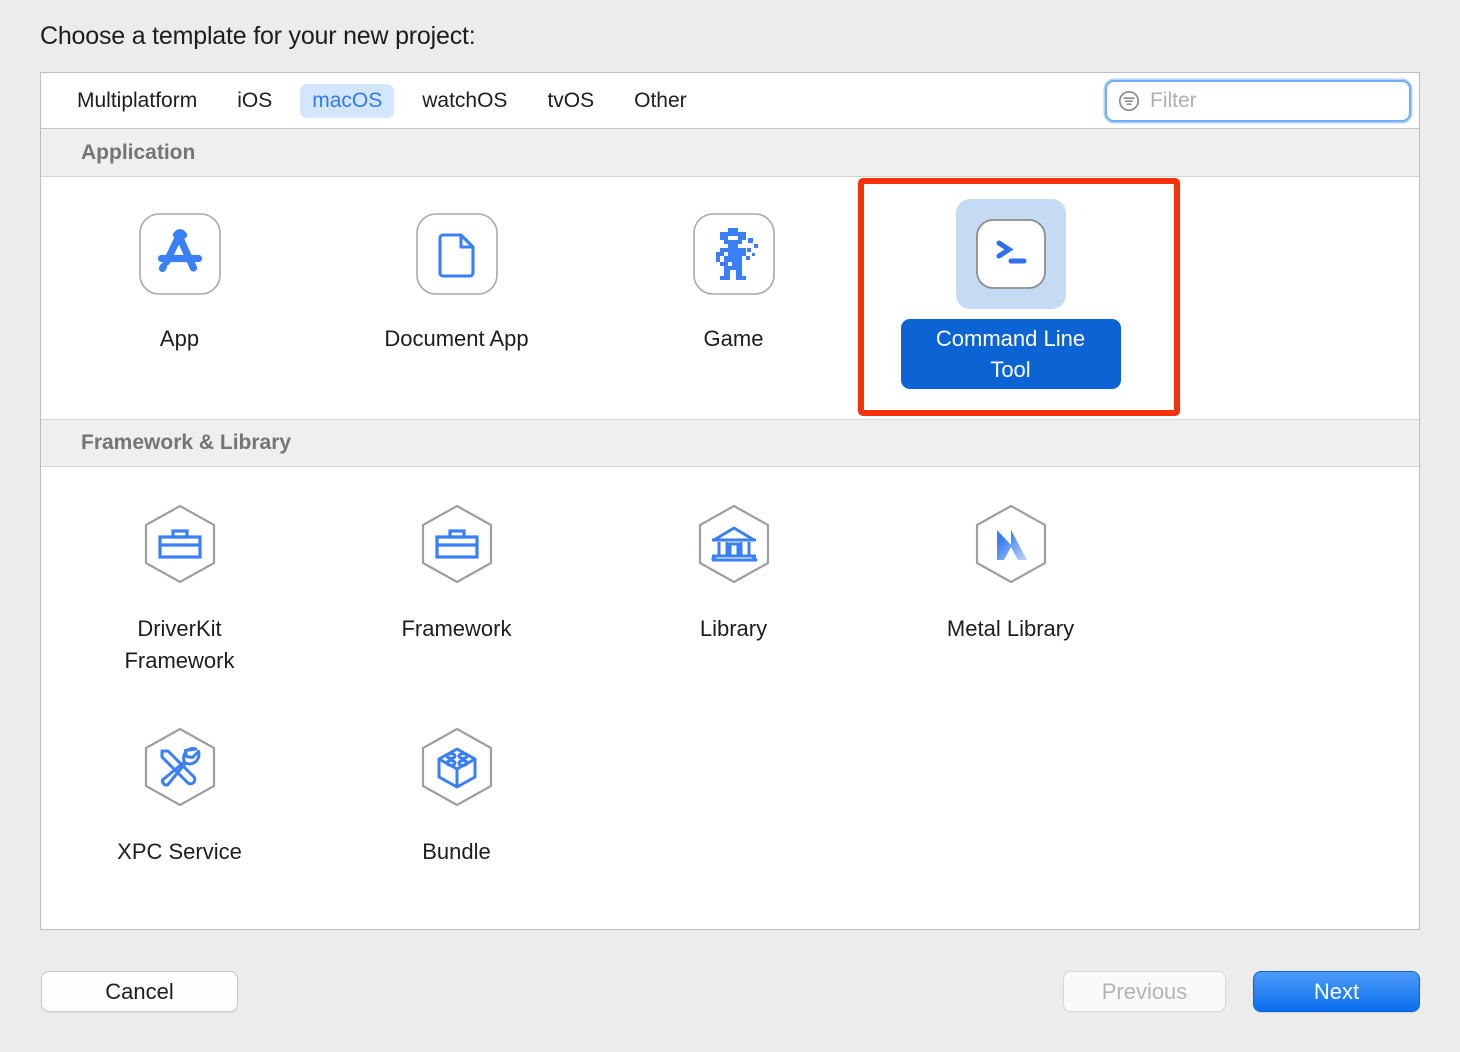 Image resolution: width=1460 pixels, height=1052 pixels. I want to click on app-icon-box, so click(180, 254).